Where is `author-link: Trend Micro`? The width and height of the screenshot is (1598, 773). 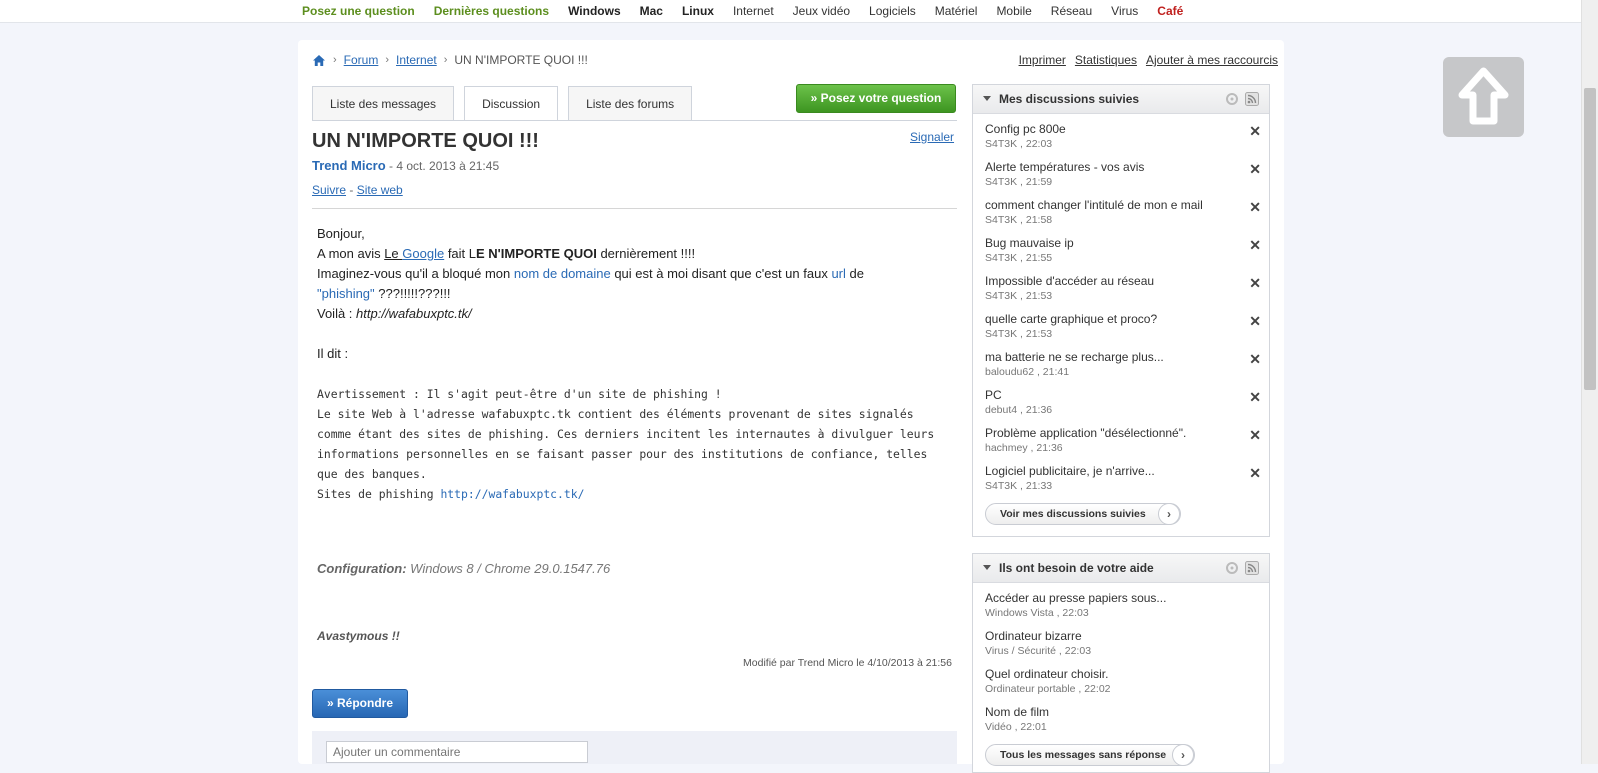
author-link: Trend Micro is located at coordinates (349, 165).